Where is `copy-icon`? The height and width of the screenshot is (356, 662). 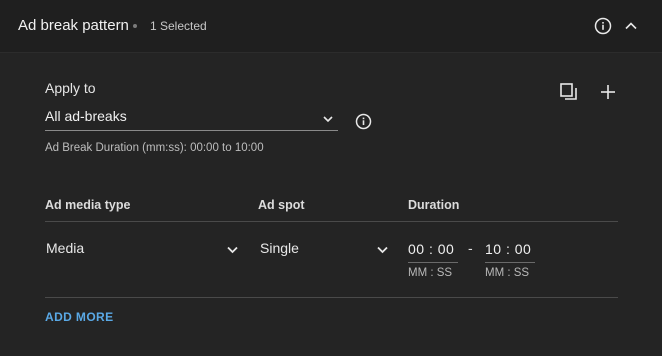
copy-icon is located at coordinates (569, 92).